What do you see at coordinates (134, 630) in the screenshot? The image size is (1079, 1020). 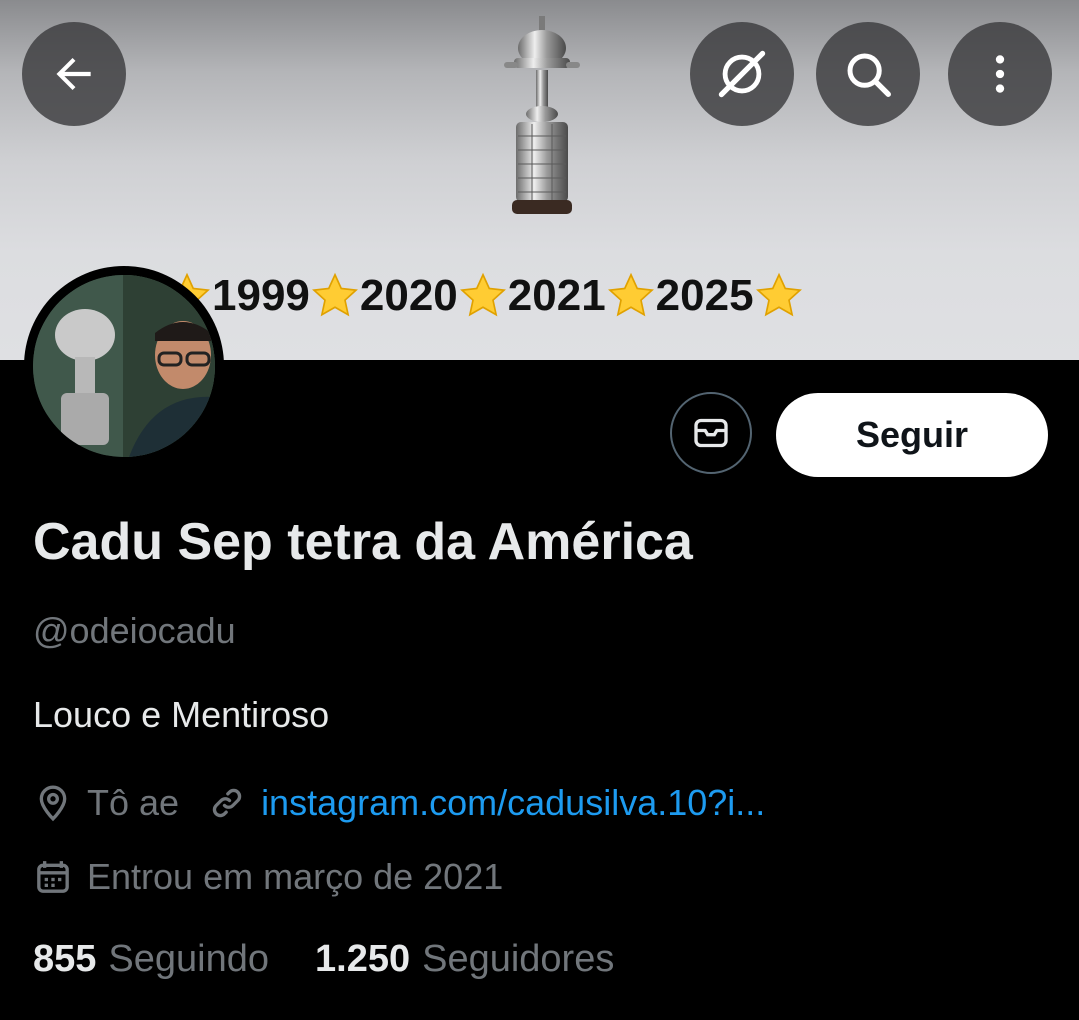 I see `user-handle: @odeiocadu` at bounding box center [134, 630].